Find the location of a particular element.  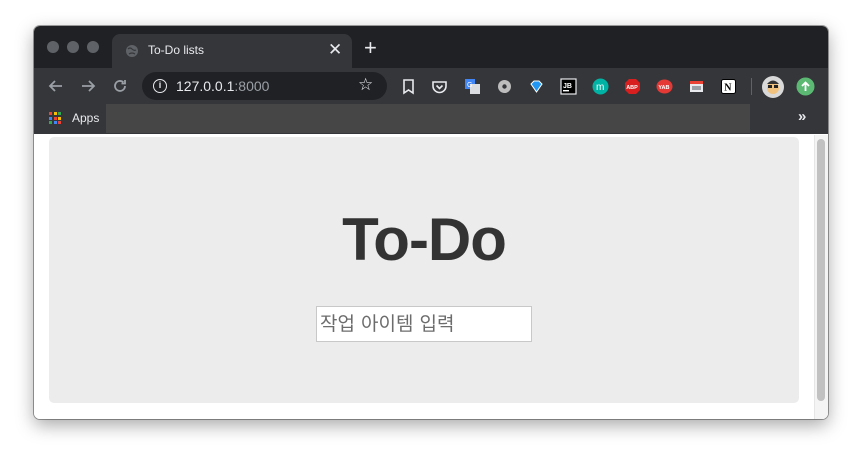

tab-todo-lists: To-Do lists ✕ is located at coordinates (232, 51).